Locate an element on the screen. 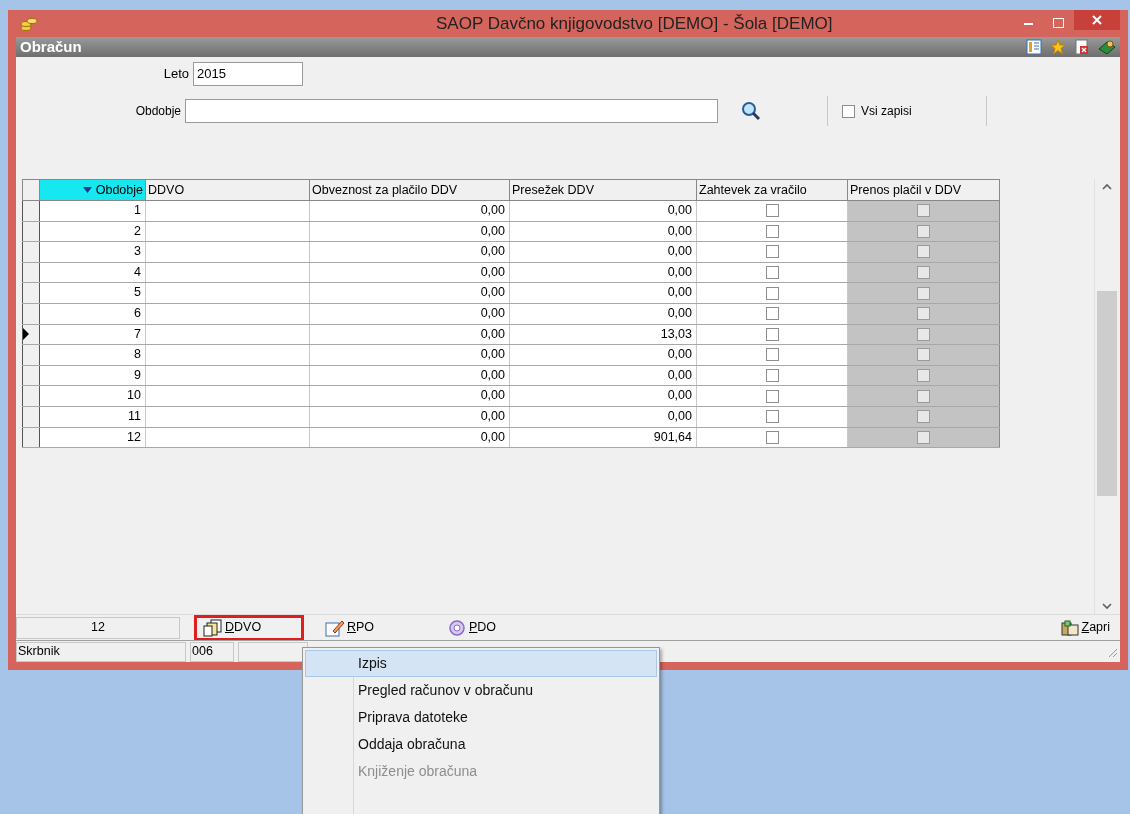 The height and width of the screenshot is (814, 1130). table-cell: 12 is located at coordinates (93, 437).